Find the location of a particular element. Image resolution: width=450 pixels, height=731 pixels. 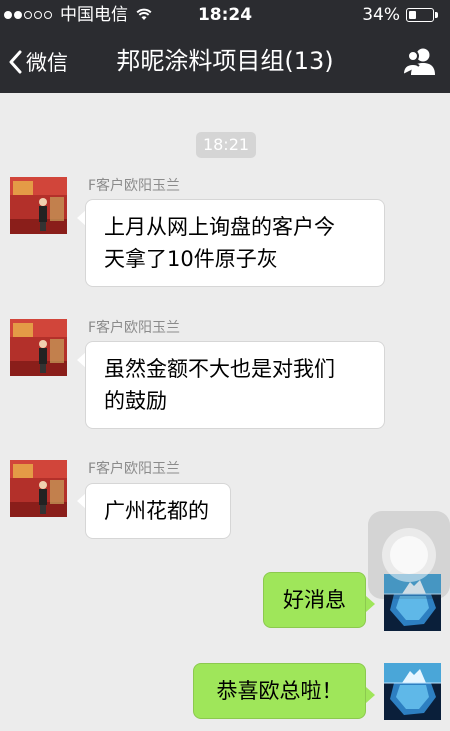

message-line: 恭喜欧总啦！ is located at coordinates (279, 691).